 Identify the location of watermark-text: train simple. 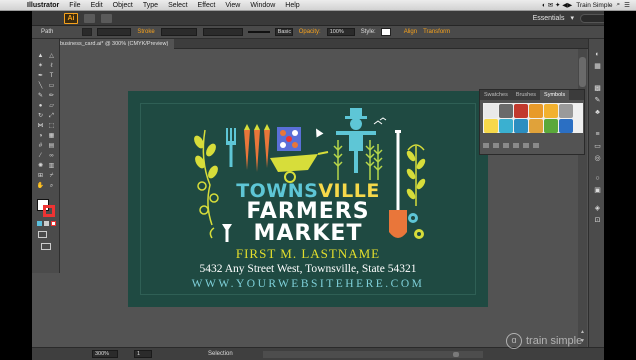
(554, 341).